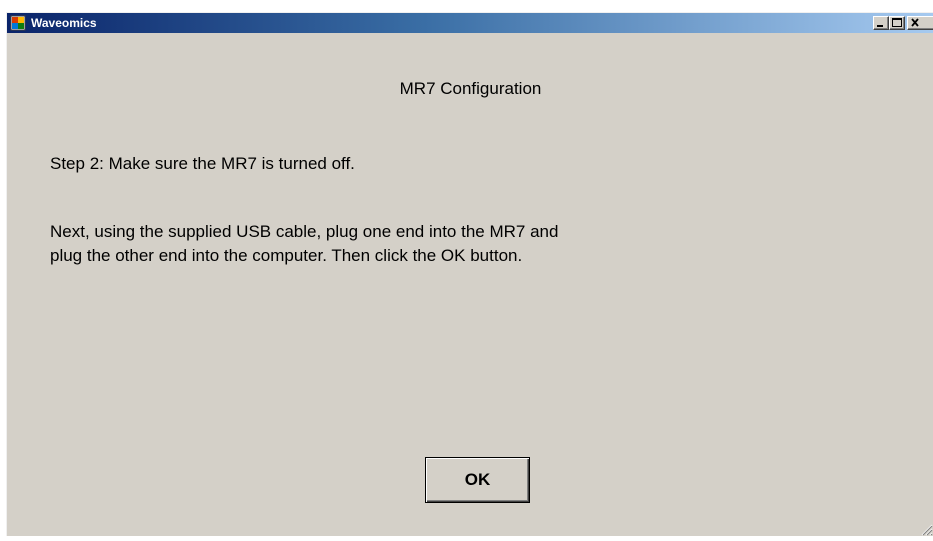 The width and height of the screenshot is (933, 541). Describe the element at coordinates (477, 480) in the screenshot. I see `ok-button: OK` at that location.